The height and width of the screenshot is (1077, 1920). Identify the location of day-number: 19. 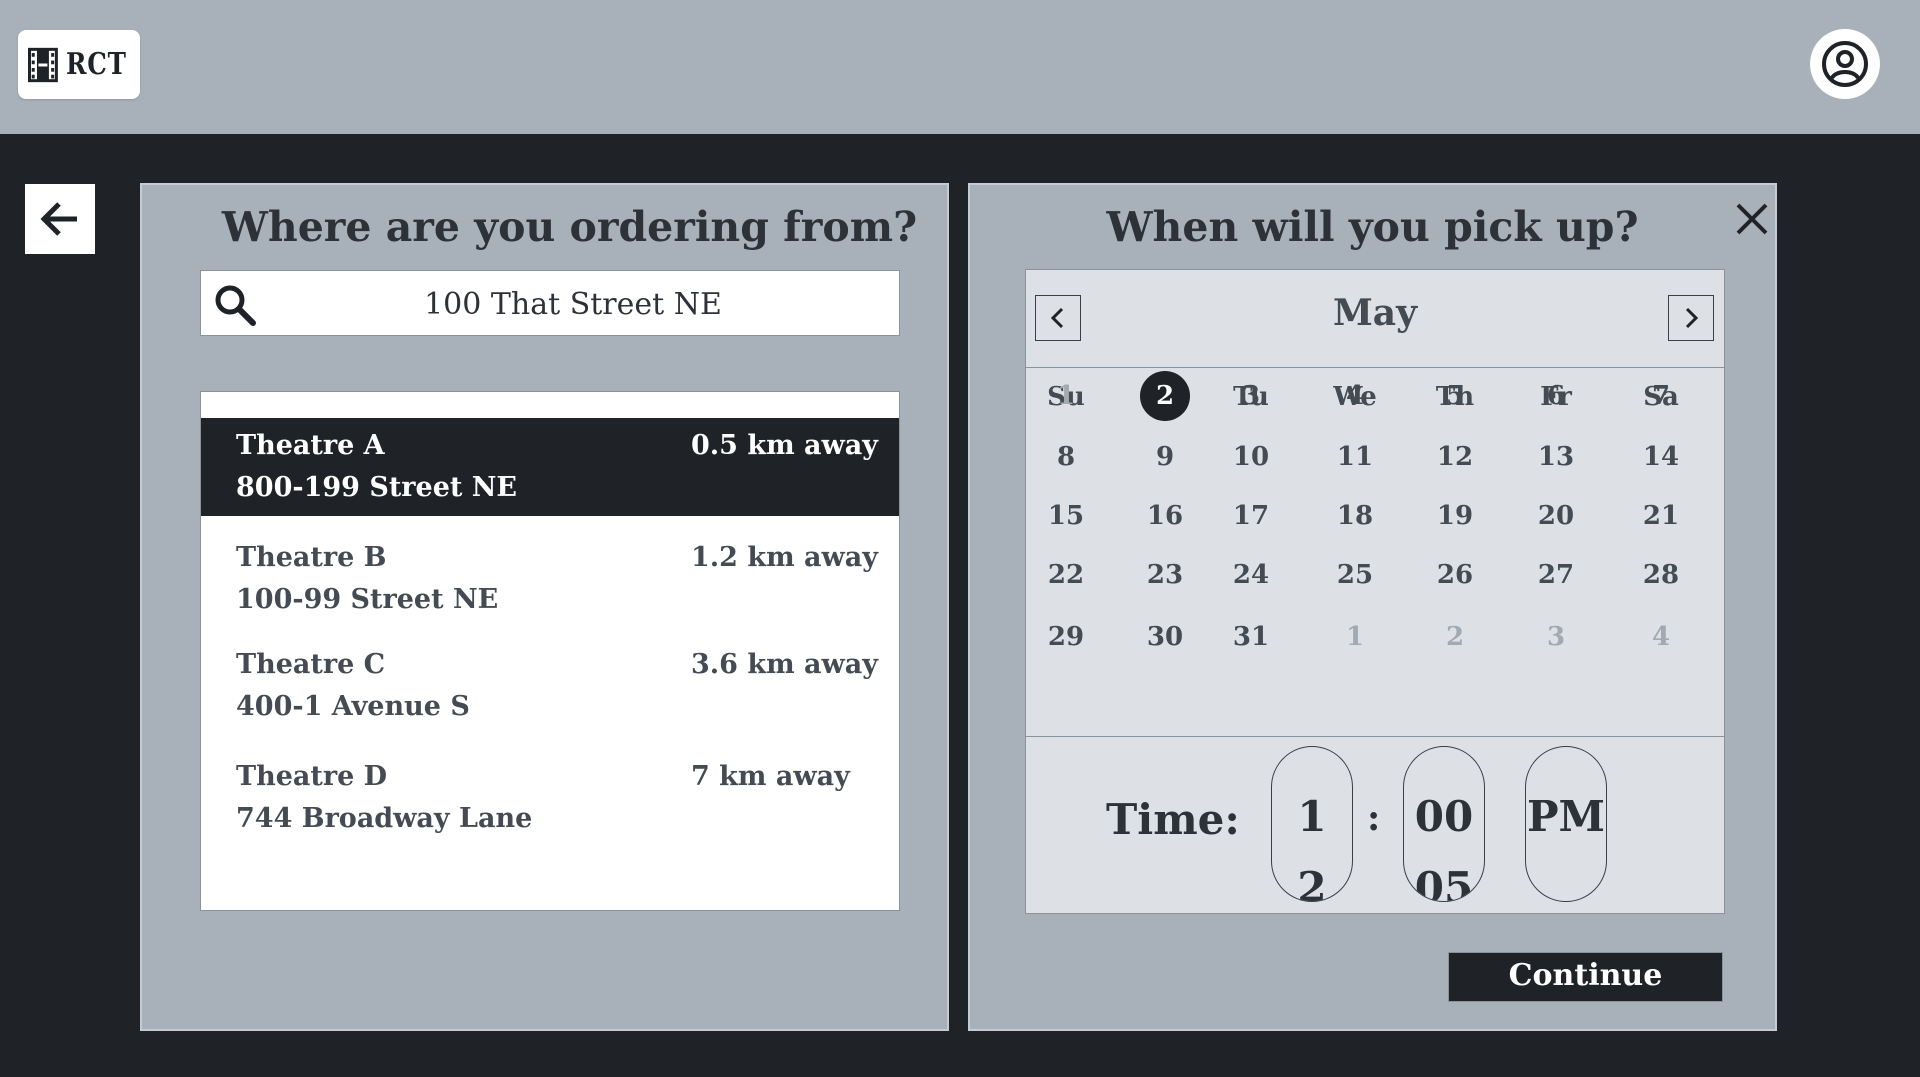
(1455, 516).